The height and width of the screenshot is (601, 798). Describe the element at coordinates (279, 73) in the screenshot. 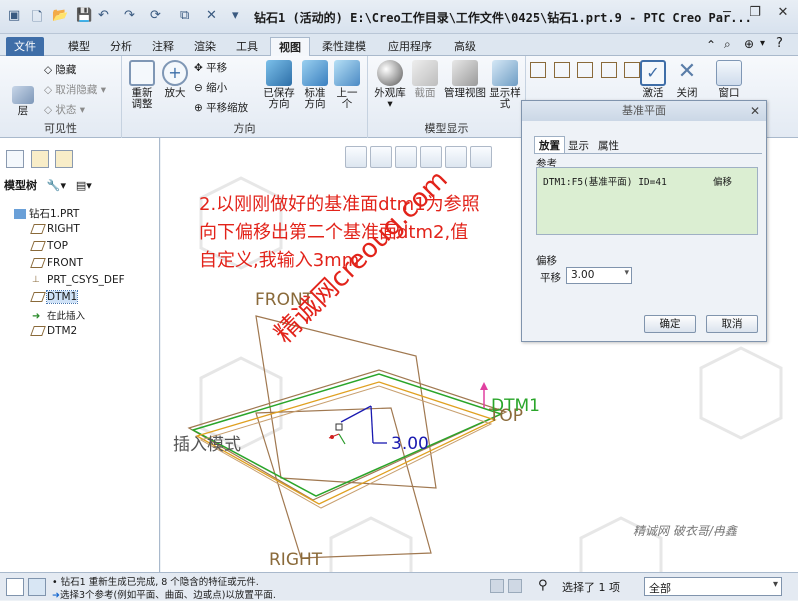

I see `saved-views-icon` at that location.